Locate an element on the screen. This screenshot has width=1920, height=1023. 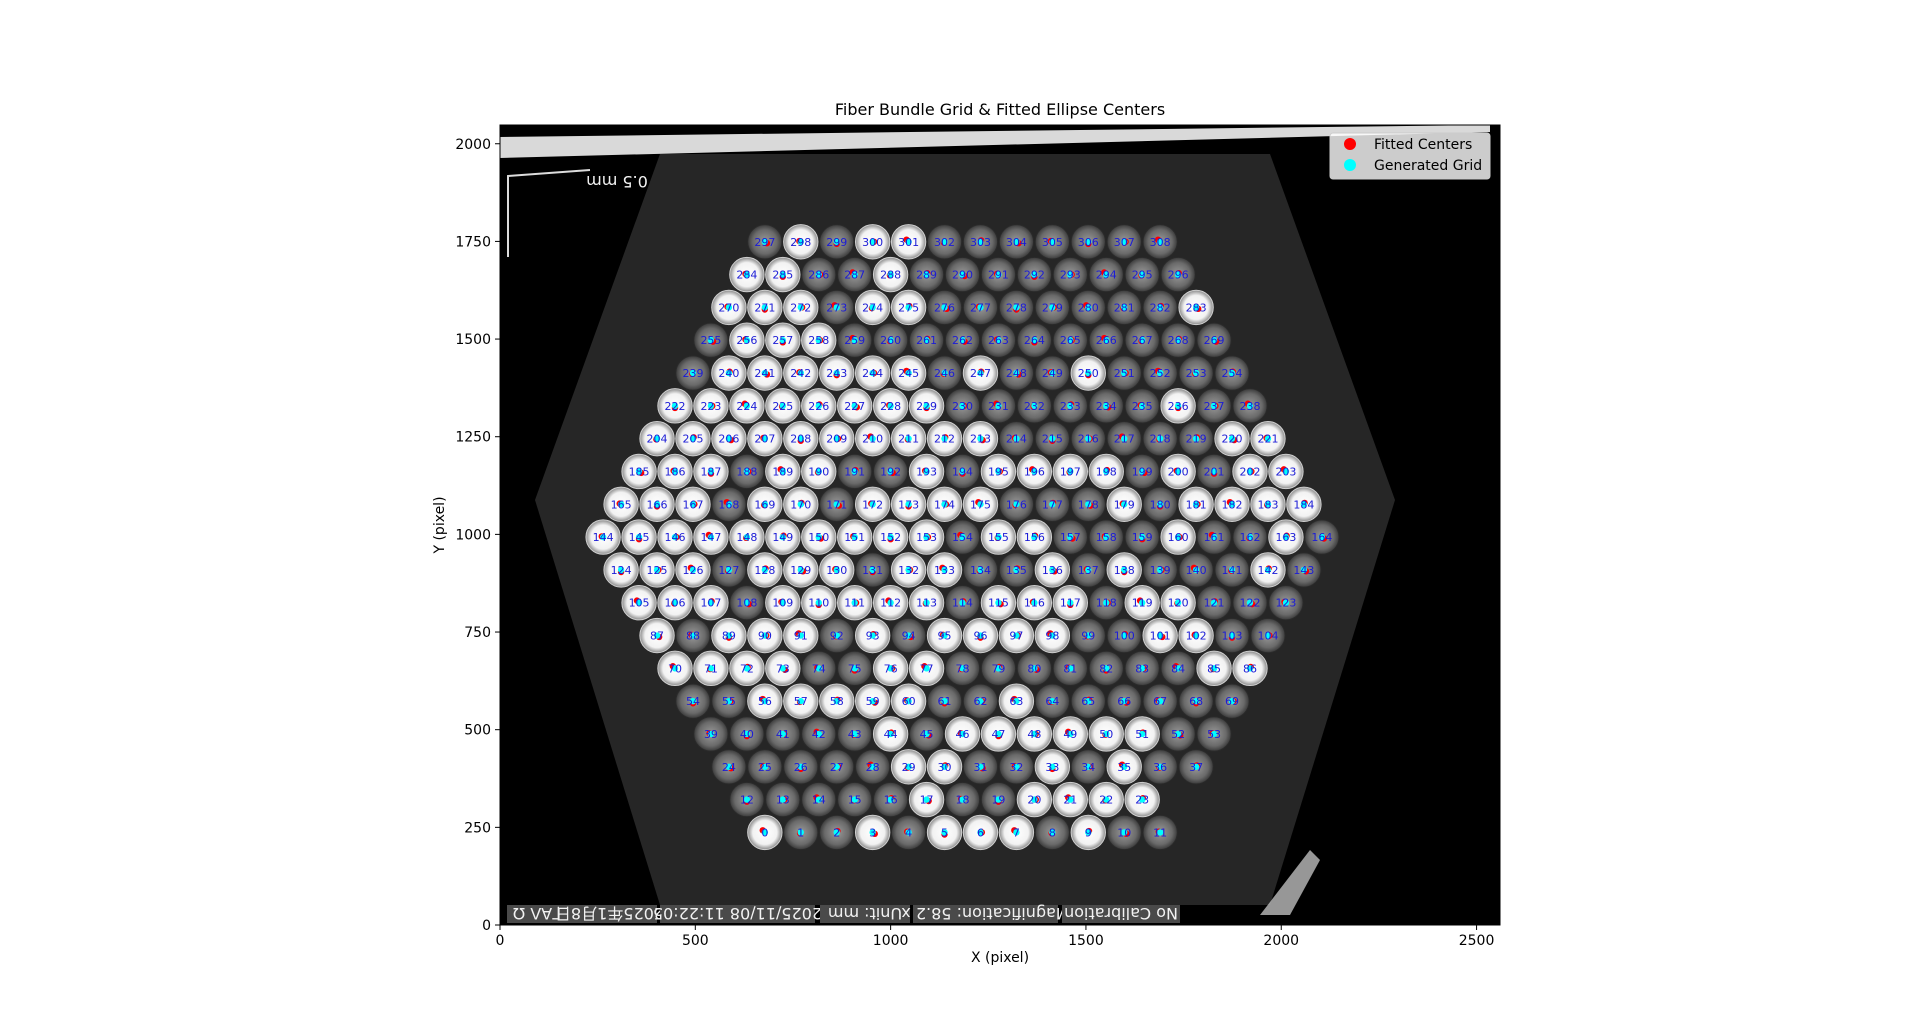
fiber-index-label: 247 is located at coordinates (980, 373).